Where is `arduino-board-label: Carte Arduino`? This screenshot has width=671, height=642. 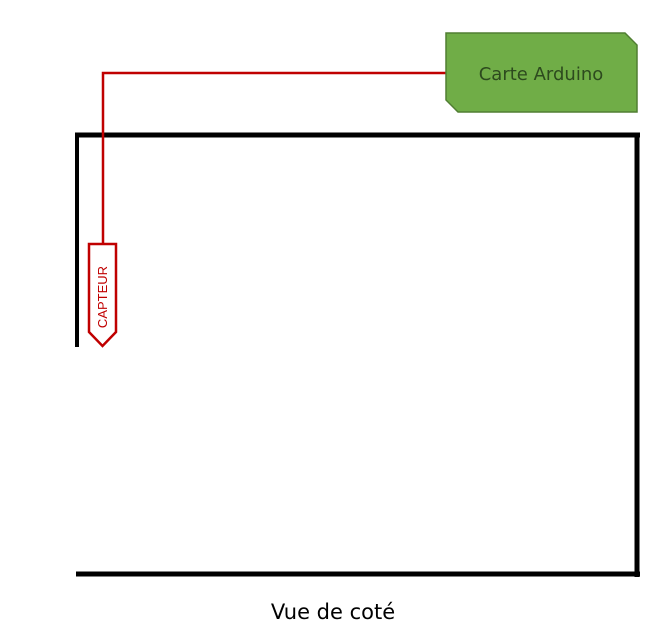
arduino-board-label: Carte Arduino is located at coordinates (541, 74).